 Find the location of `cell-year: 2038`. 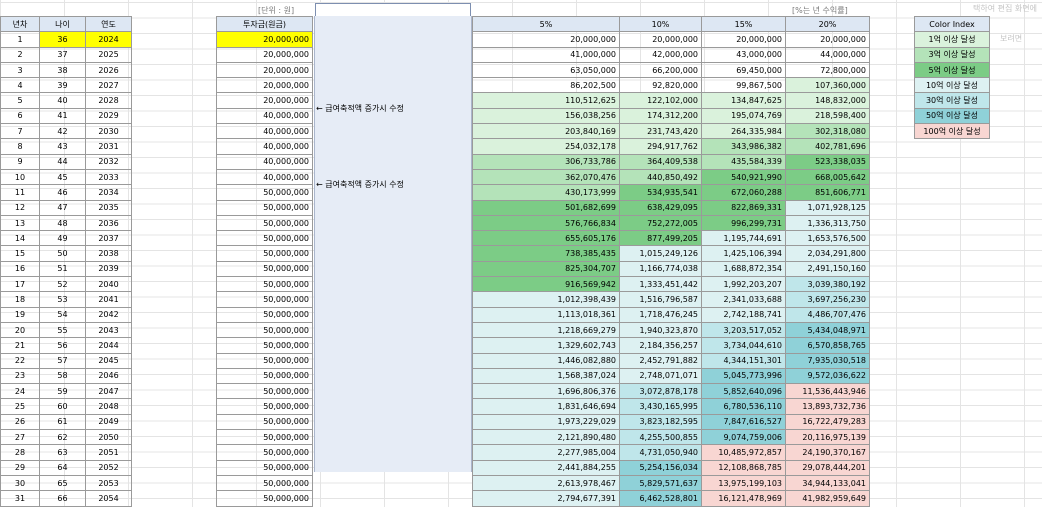

cell-year: 2038 is located at coordinates (108, 253).